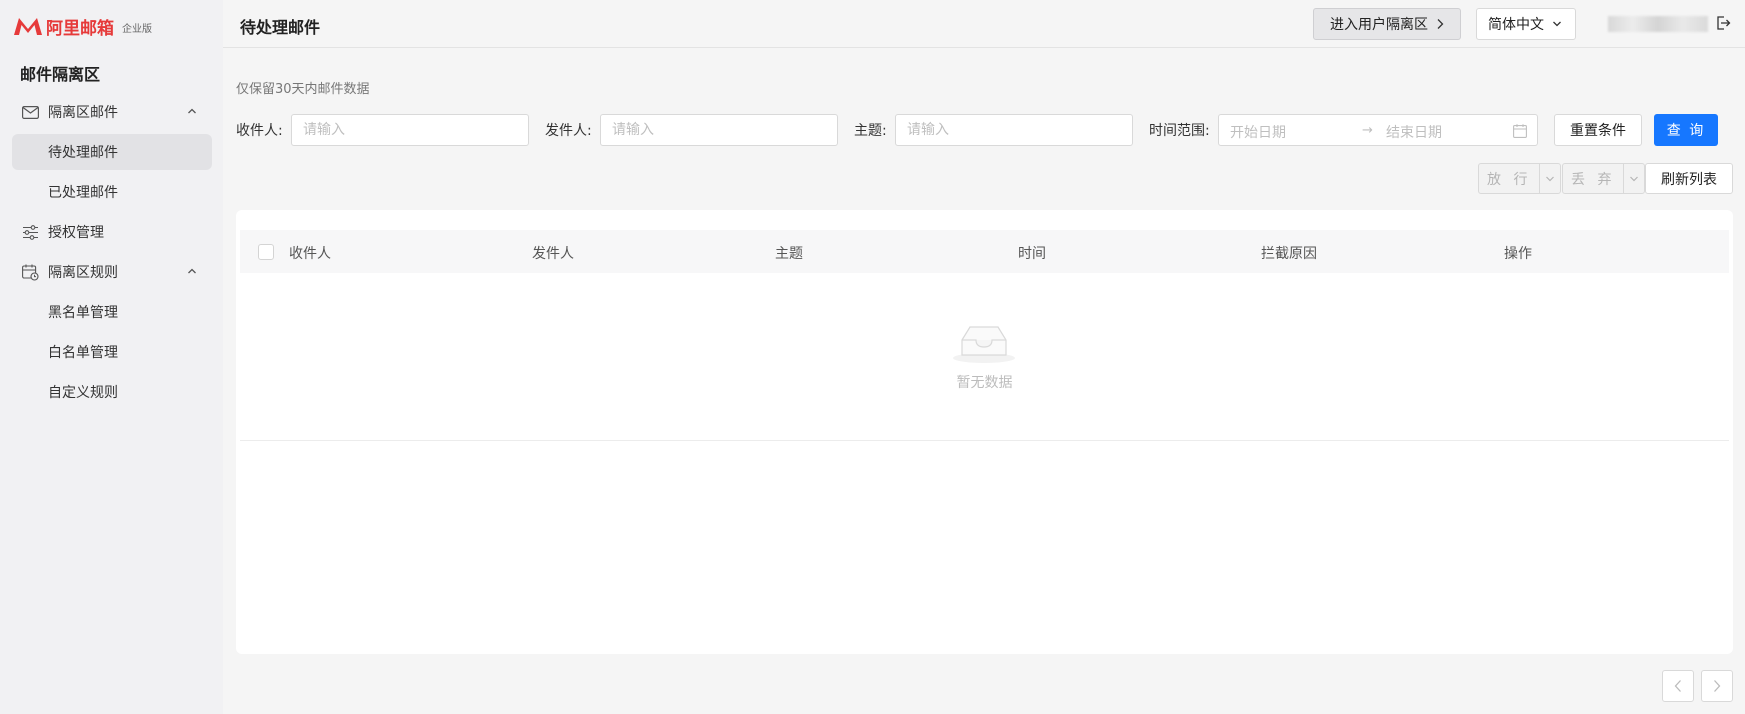  I want to click on enter-user-quarantine-button: 进入用户隔离区, so click(1387, 24).